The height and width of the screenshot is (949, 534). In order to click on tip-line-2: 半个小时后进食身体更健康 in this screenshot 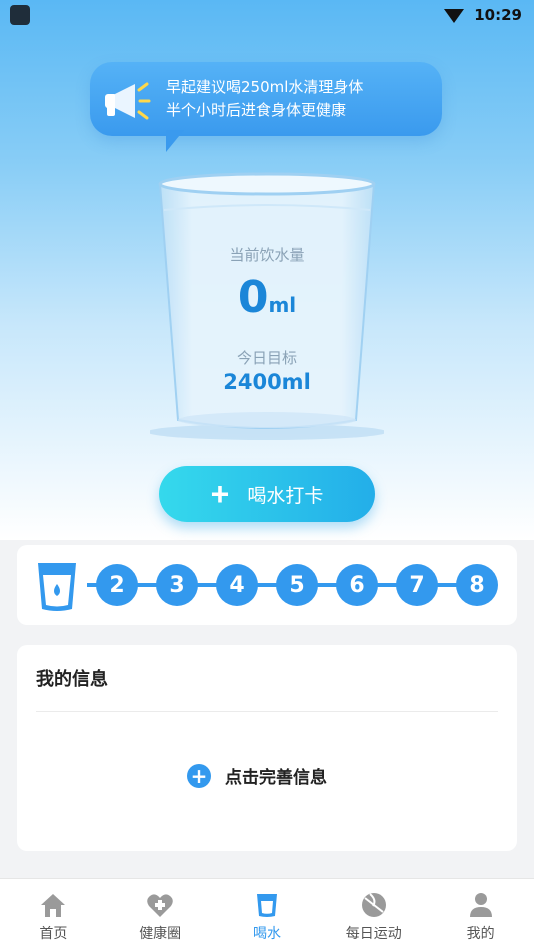, I will do `click(256, 110)`.